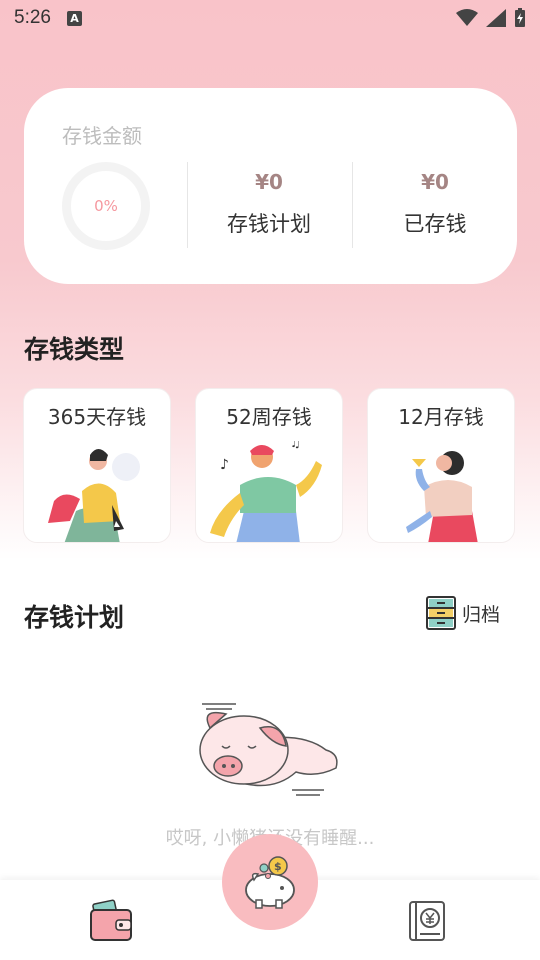 The image size is (540, 960). Describe the element at coordinates (520, 17) in the screenshot. I see `battery-icon` at that location.